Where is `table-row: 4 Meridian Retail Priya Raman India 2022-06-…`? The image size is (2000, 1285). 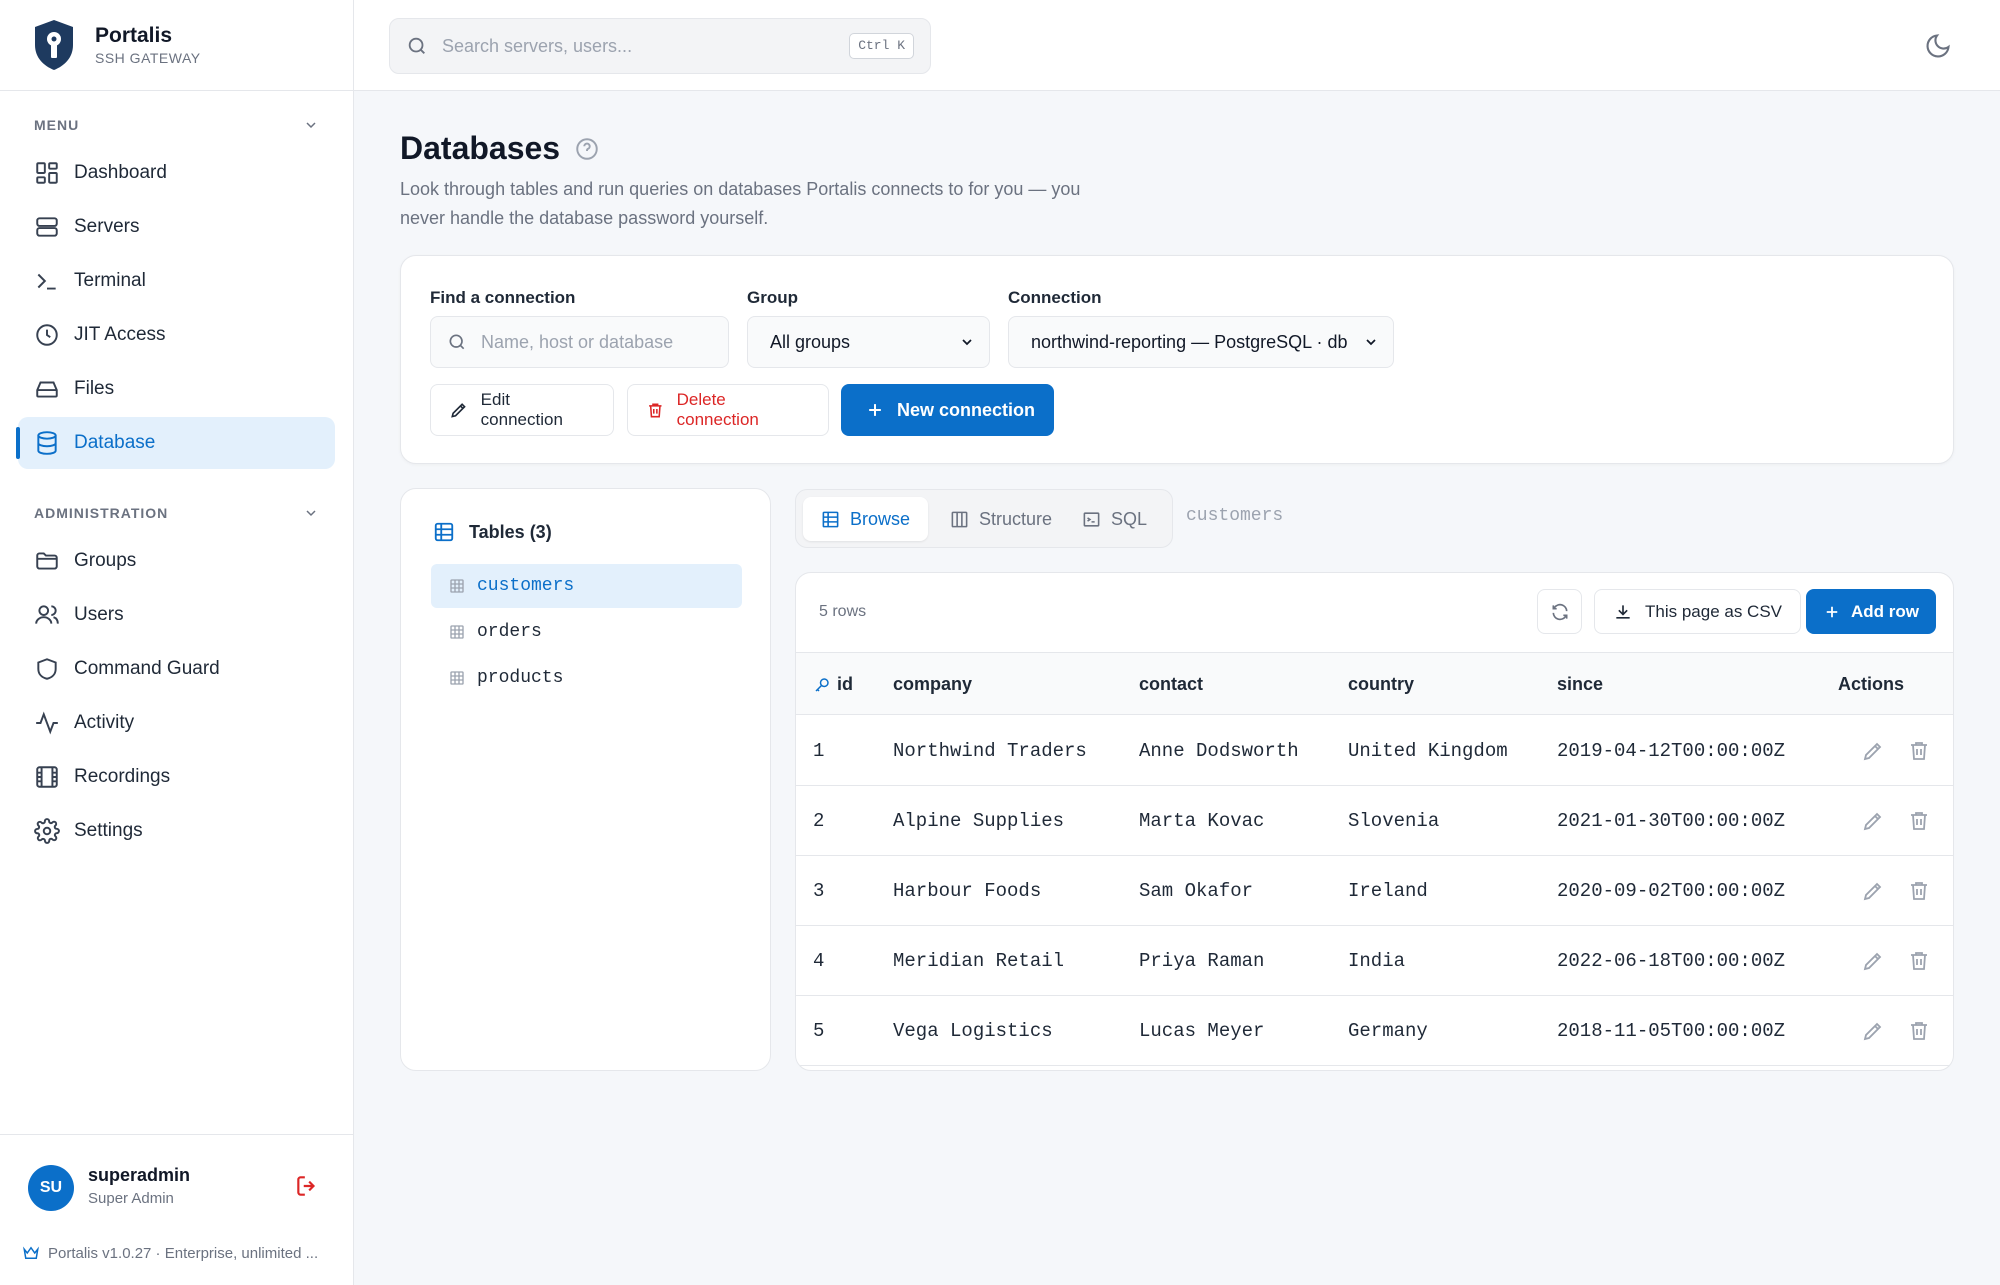 table-row: 4 Meridian Retail Priya Raman India 2022-06-… is located at coordinates (1374, 961).